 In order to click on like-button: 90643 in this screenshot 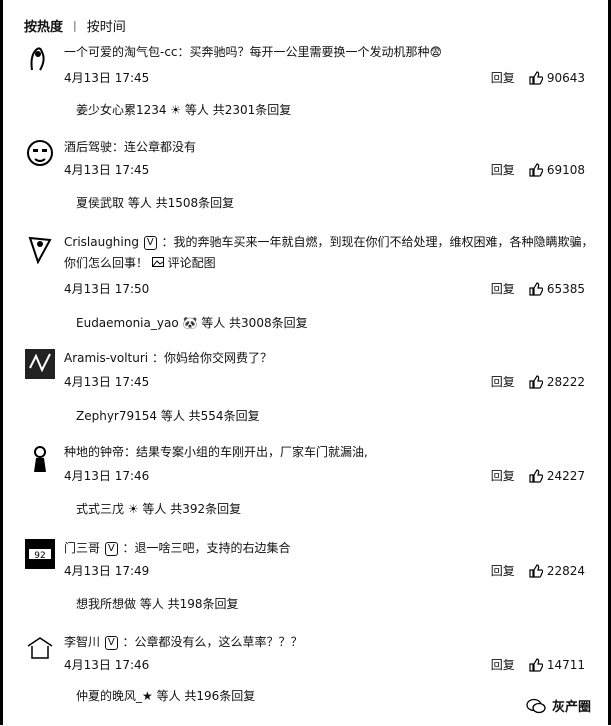, I will do `click(557, 78)`.